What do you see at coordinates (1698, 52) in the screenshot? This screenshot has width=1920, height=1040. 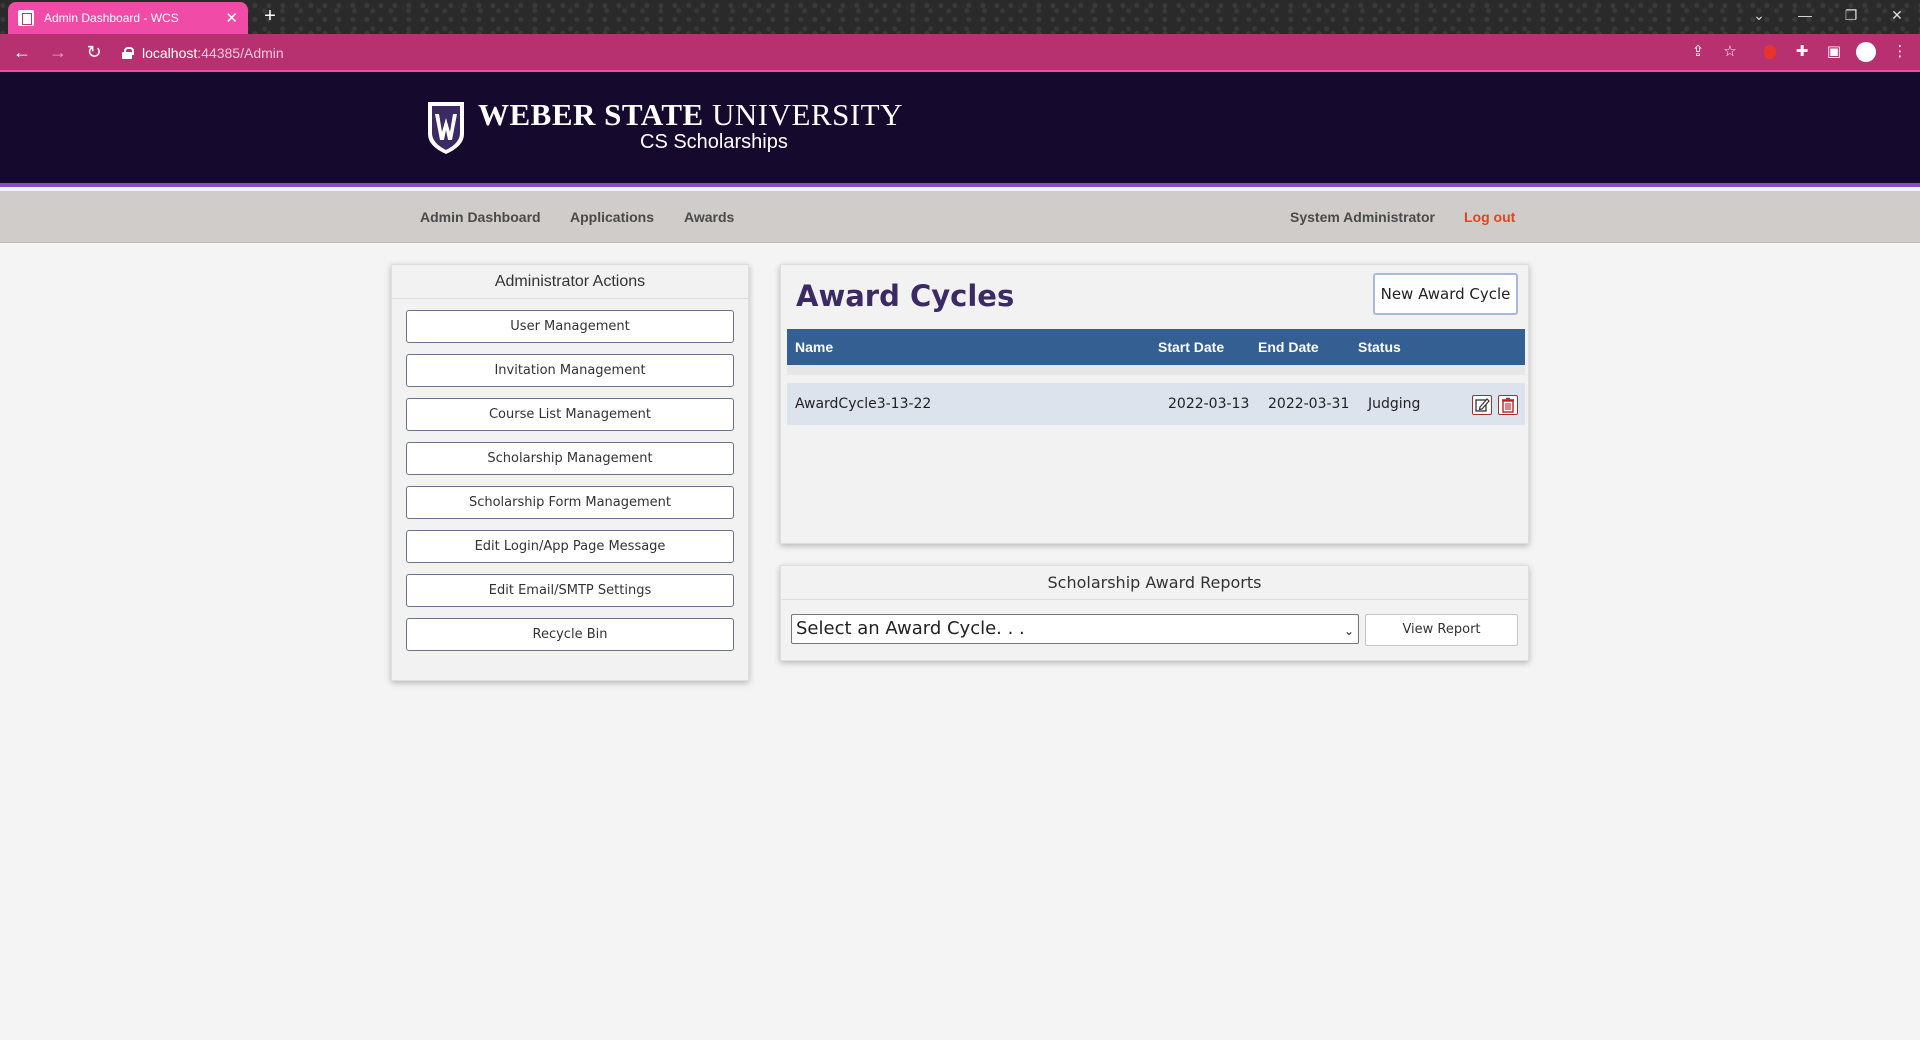 I see `share-icon: ⇪` at bounding box center [1698, 52].